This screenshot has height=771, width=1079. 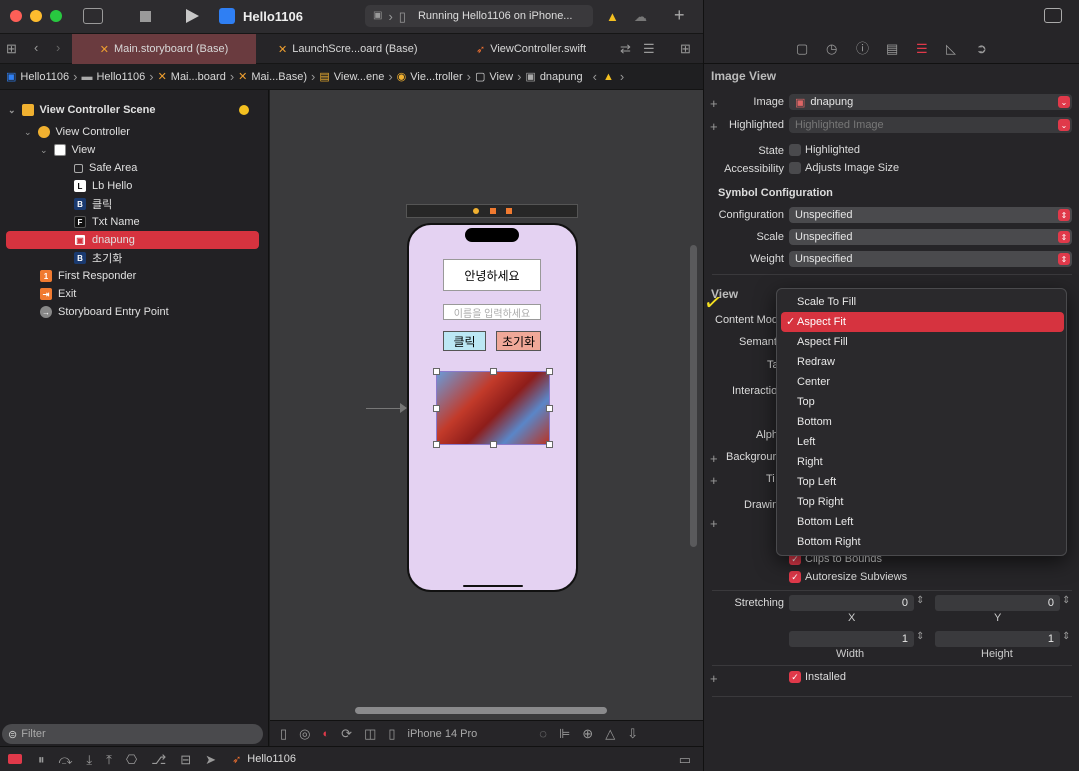 I want to click on menu-item-top-left: Top Left, so click(x=922, y=482).